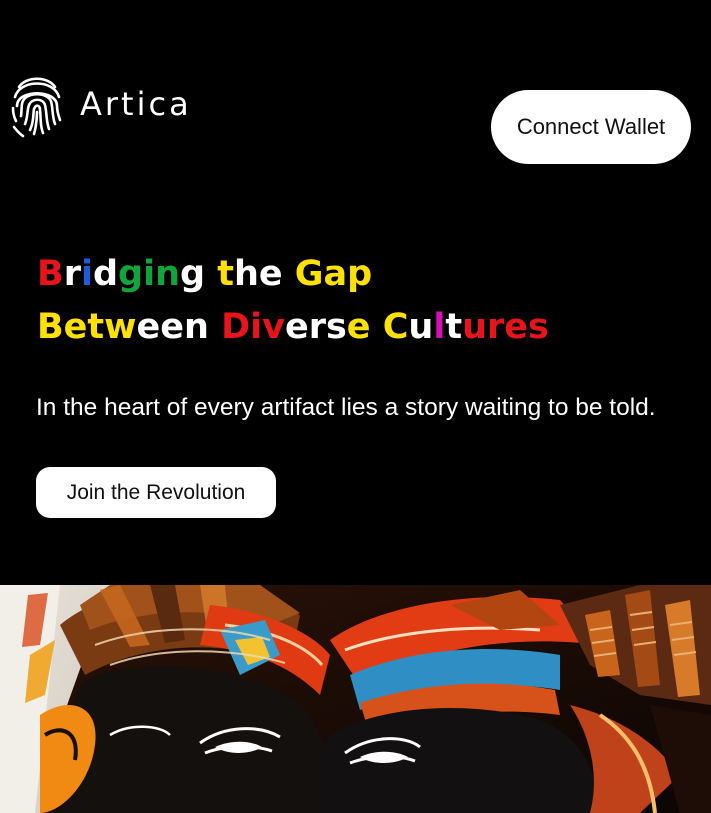  I want to click on title_line1-segment: B, so click(50, 274).